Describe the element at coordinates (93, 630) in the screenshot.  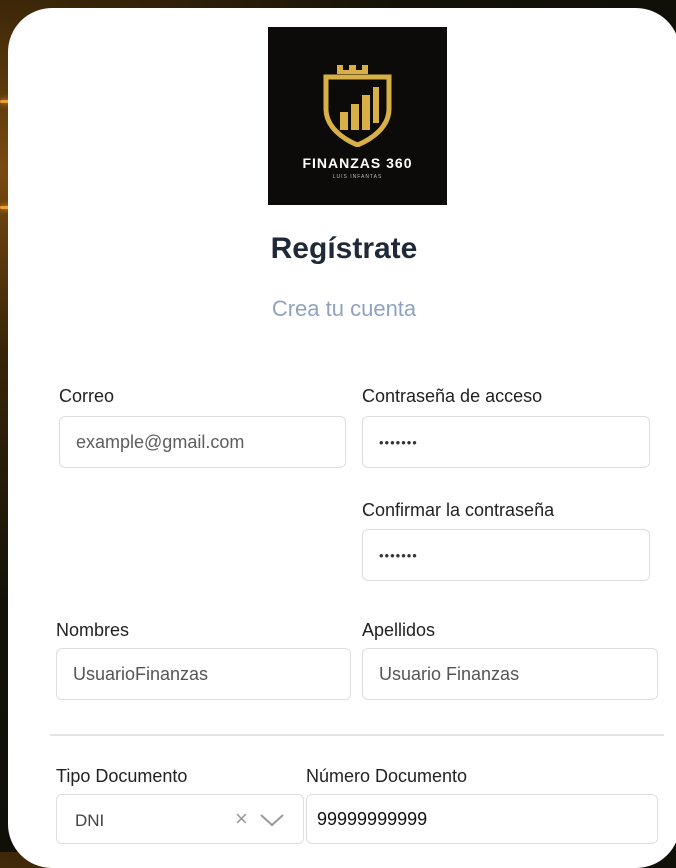
I see `first-name-label: Nombres` at that location.